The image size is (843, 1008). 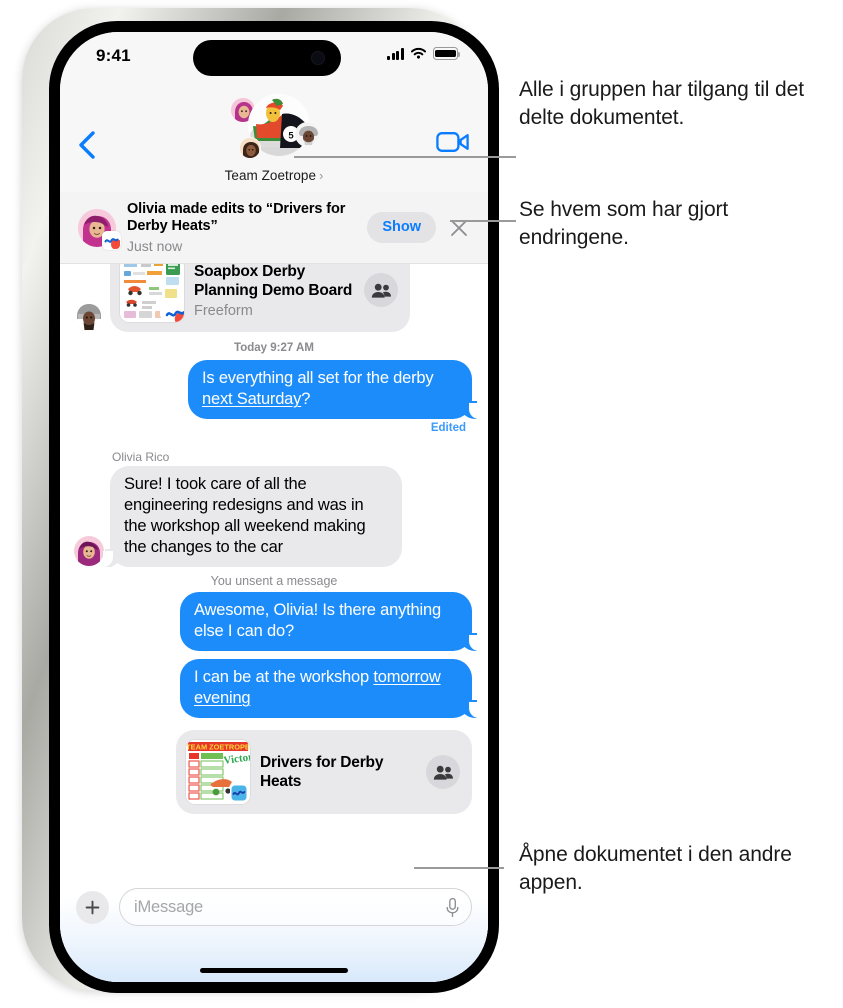 I want to click on microphone-icon, so click(x=452, y=910).